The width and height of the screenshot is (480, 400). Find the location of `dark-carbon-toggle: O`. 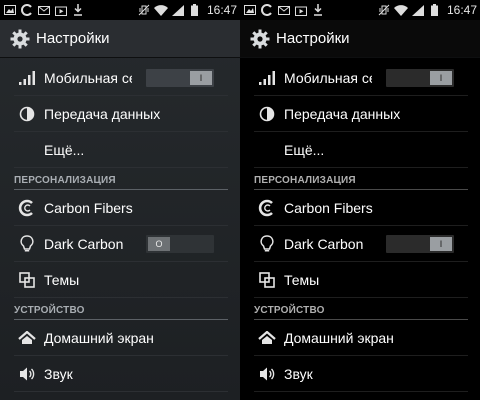

dark-carbon-toggle: O is located at coordinates (180, 243).